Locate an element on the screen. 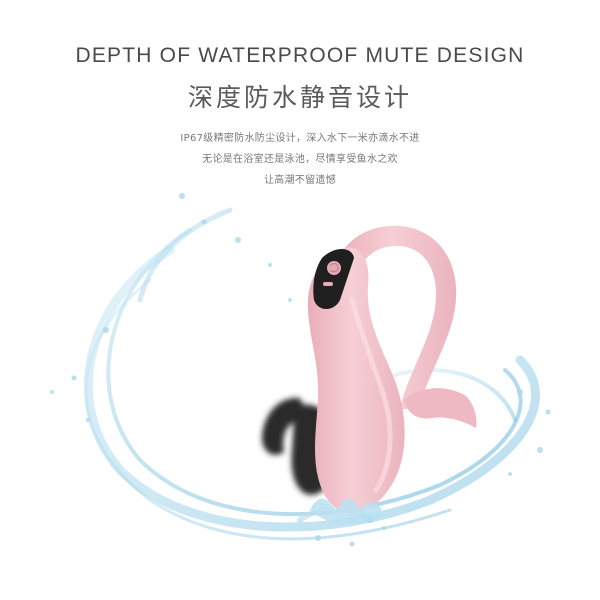 The image size is (600, 600). heading-chinese: 深度防水静音设计 is located at coordinates (299, 97).